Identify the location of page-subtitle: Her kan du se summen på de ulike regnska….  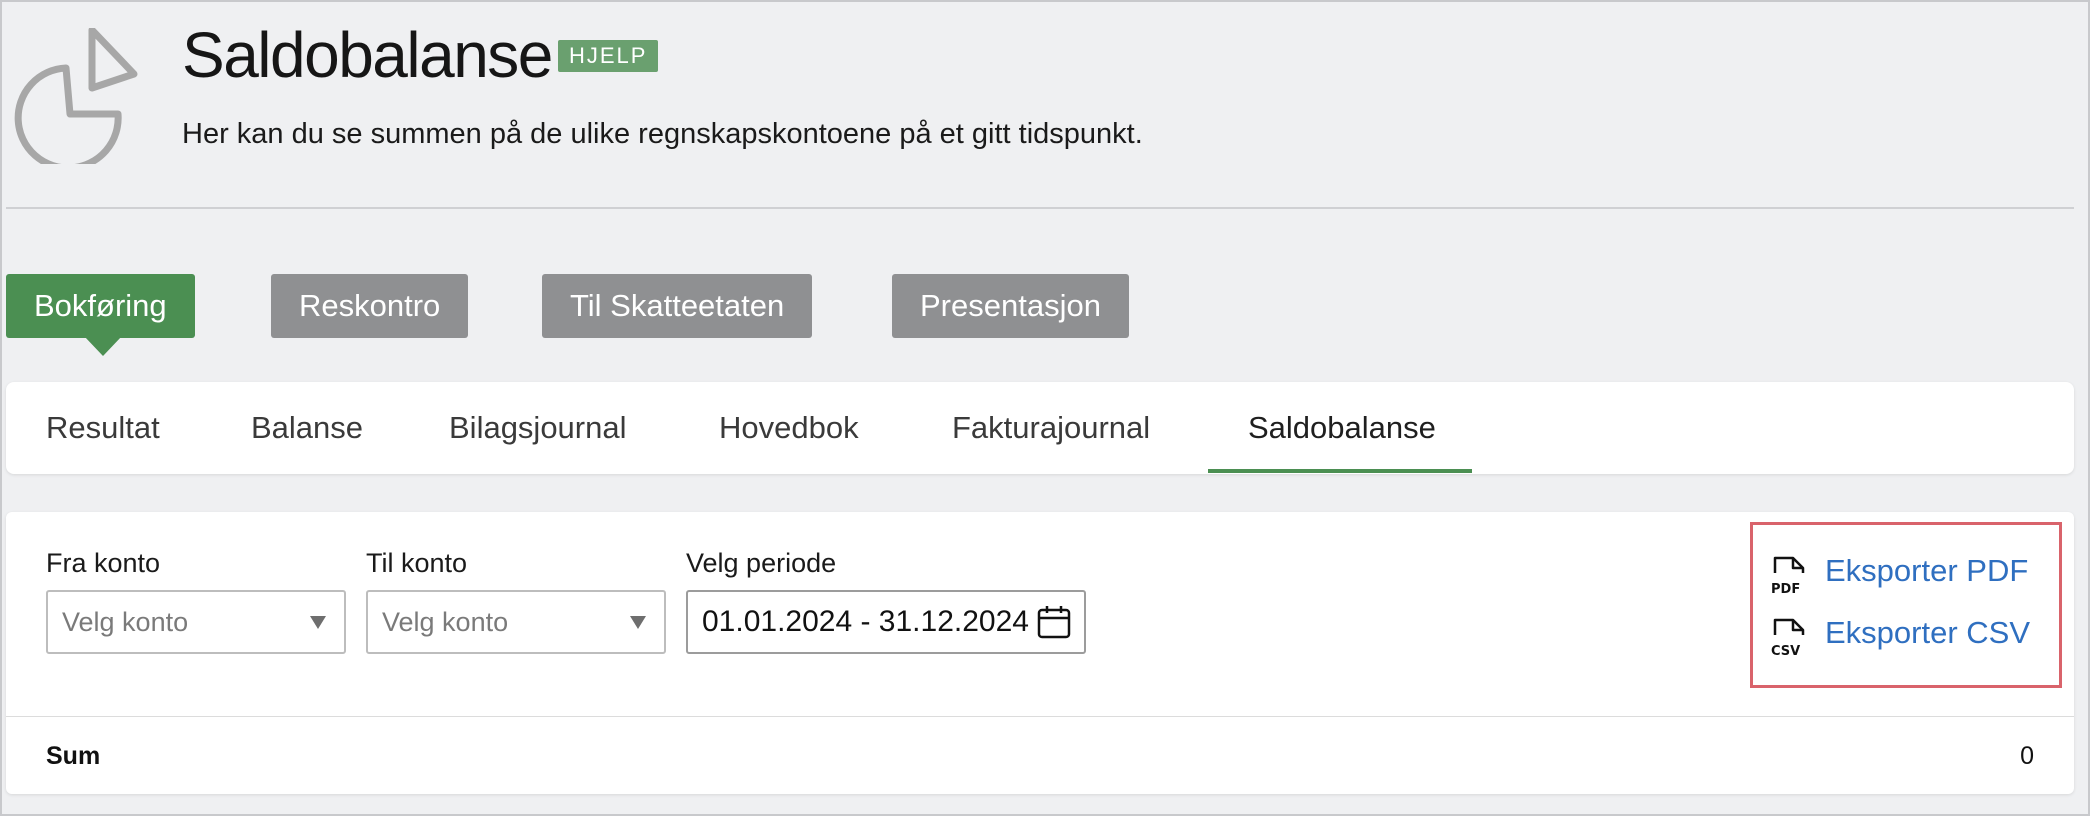
(662, 134).